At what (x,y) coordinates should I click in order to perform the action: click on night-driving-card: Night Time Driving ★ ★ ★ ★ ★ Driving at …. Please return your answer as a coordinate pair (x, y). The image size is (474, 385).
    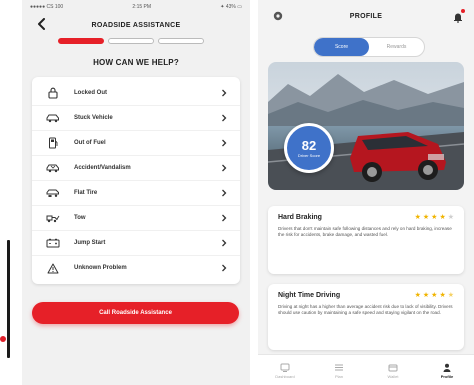
    Looking at the image, I should click on (366, 317).